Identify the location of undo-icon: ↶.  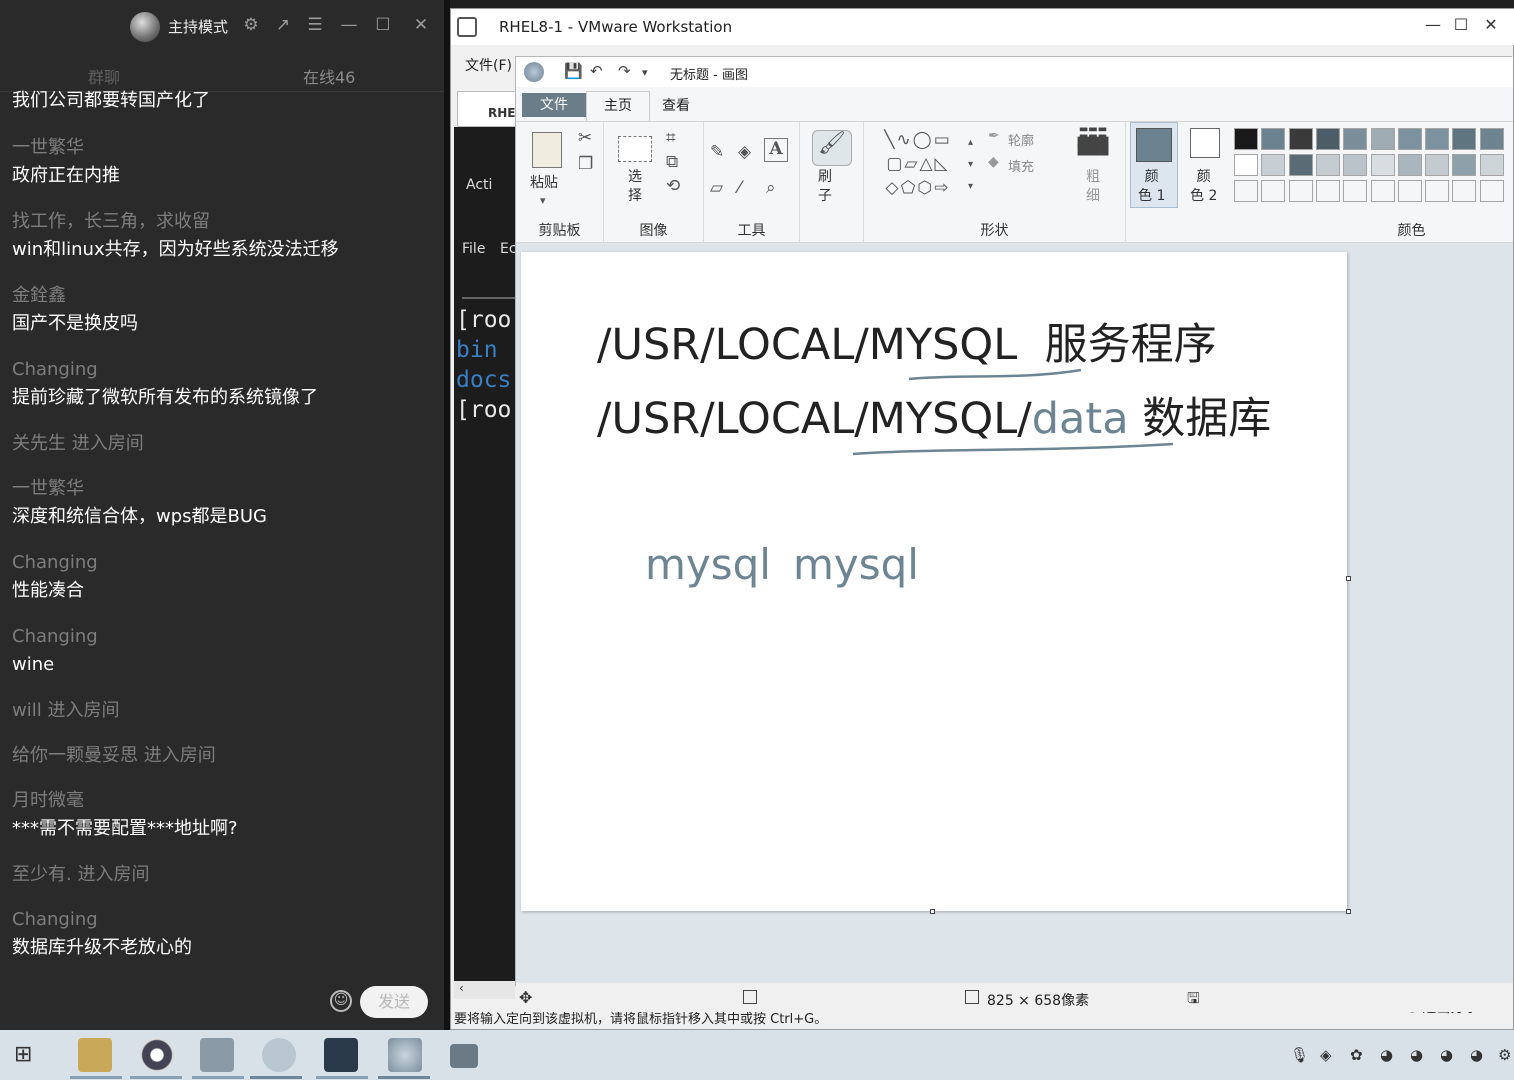
(596, 71).